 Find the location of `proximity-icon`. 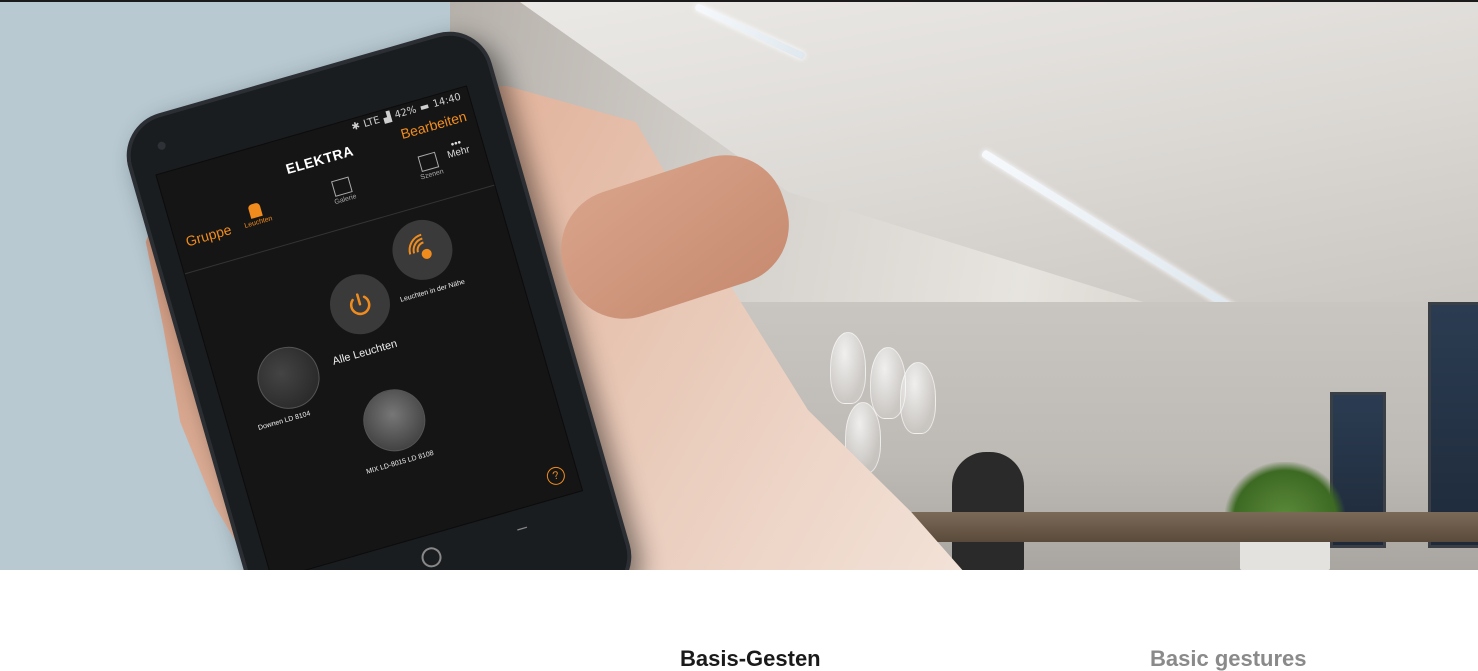

proximity-icon is located at coordinates (420, 246).